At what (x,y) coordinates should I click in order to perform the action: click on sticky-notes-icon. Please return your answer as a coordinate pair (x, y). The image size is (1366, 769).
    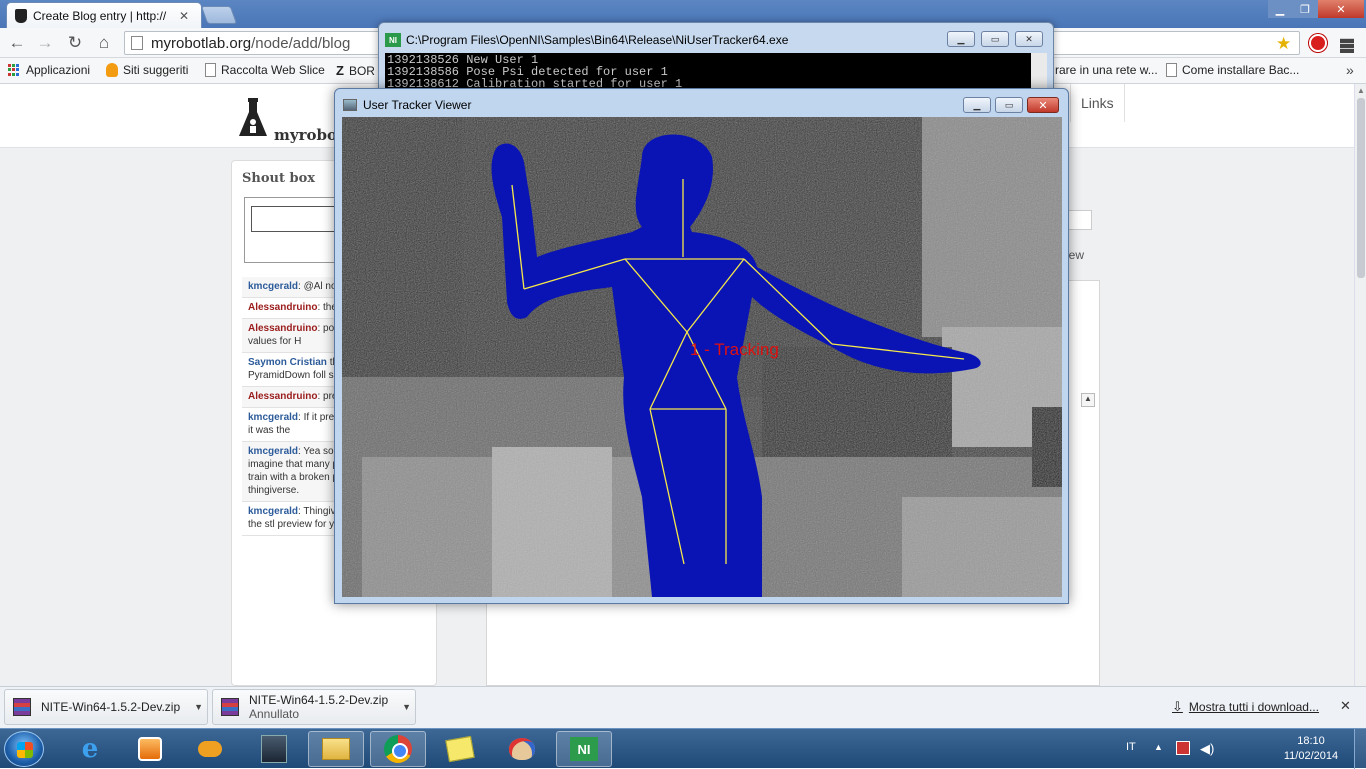
    Looking at the image, I should click on (460, 749).